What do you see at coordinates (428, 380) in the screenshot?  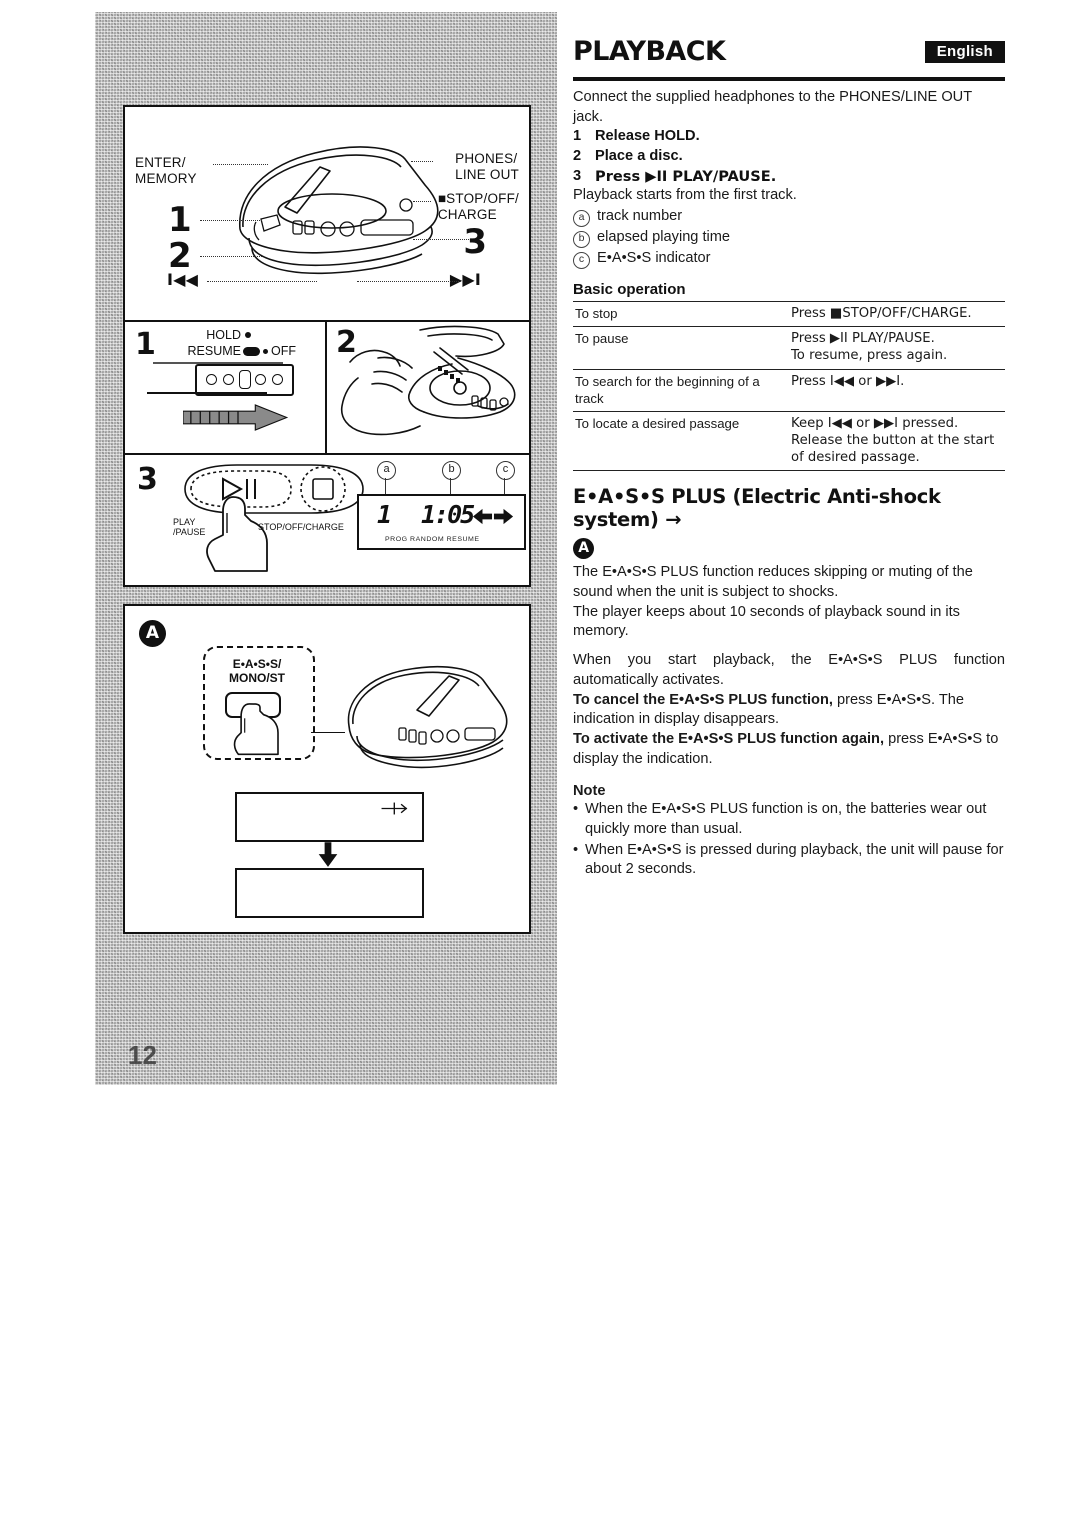 I see `loading-disc-drawing` at bounding box center [428, 380].